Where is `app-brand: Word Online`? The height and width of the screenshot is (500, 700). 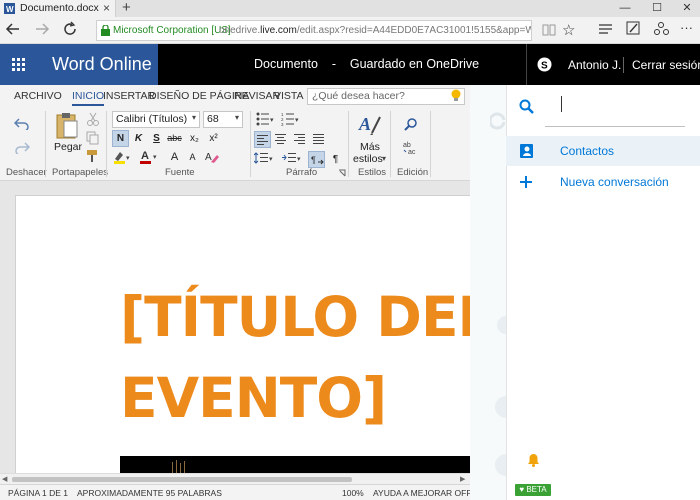 app-brand: Word Online is located at coordinates (98, 64).